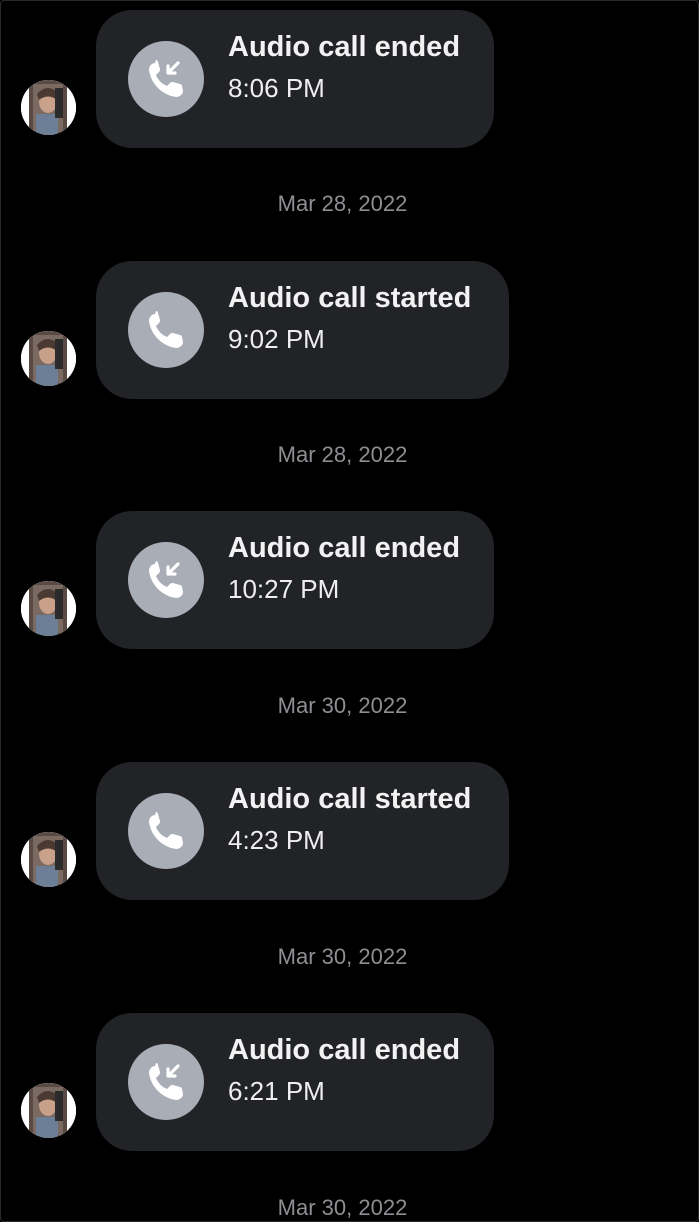 The height and width of the screenshot is (1222, 699). I want to click on call-time: 10:27 PM, so click(284, 589).